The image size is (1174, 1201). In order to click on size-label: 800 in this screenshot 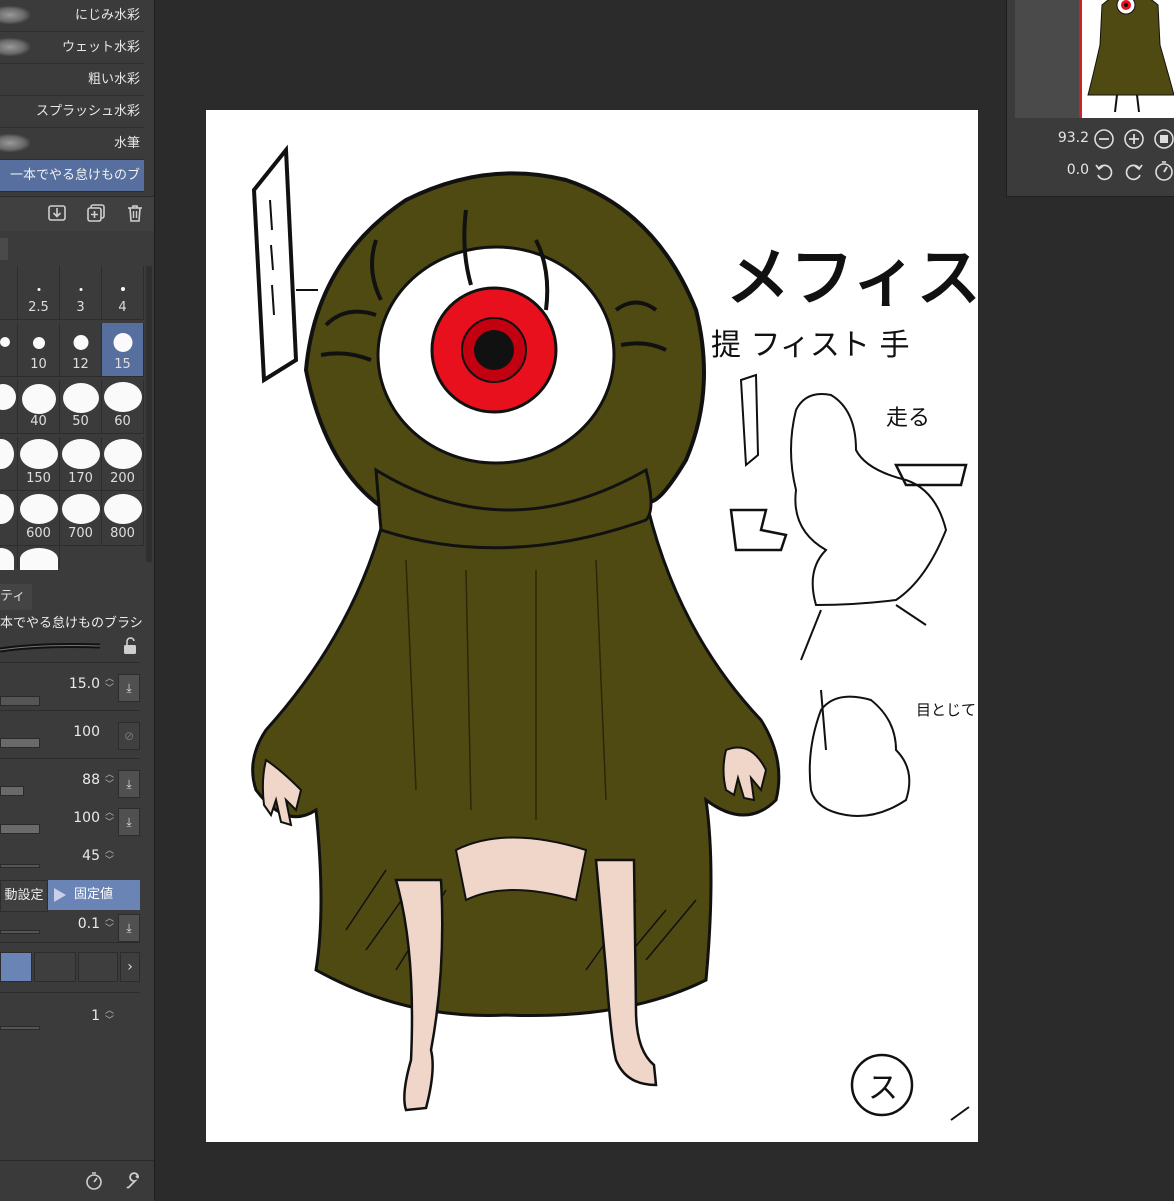, I will do `click(122, 533)`.